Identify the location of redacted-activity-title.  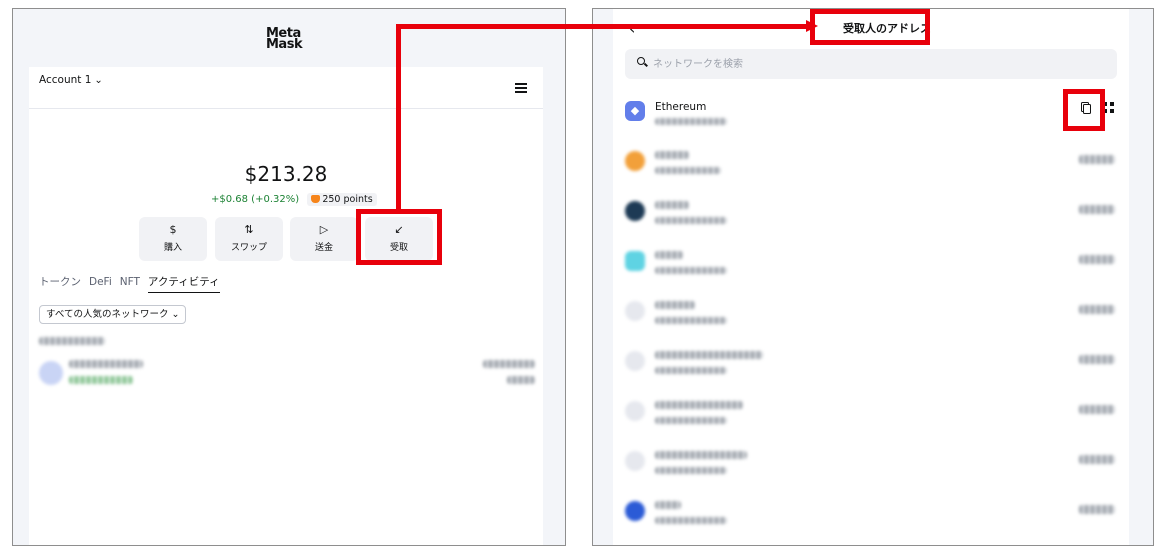
(106, 364).